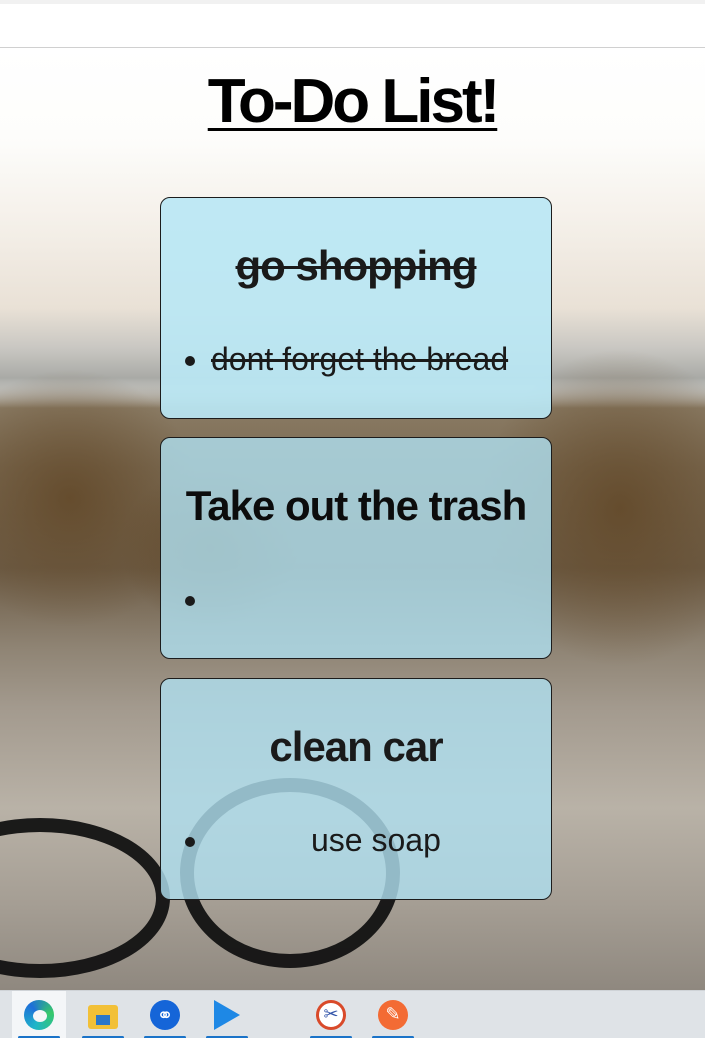 Image resolution: width=705 pixels, height=1038 pixels. Describe the element at coordinates (356, 789) in the screenshot. I see `todo-card: clean car use soap` at that location.